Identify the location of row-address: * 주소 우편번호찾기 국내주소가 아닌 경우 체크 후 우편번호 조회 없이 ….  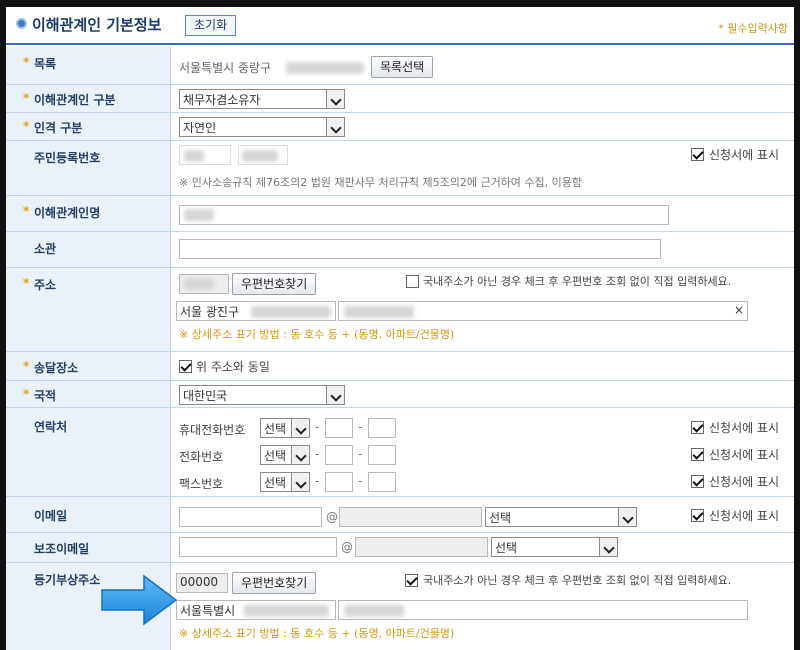
(400, 310).